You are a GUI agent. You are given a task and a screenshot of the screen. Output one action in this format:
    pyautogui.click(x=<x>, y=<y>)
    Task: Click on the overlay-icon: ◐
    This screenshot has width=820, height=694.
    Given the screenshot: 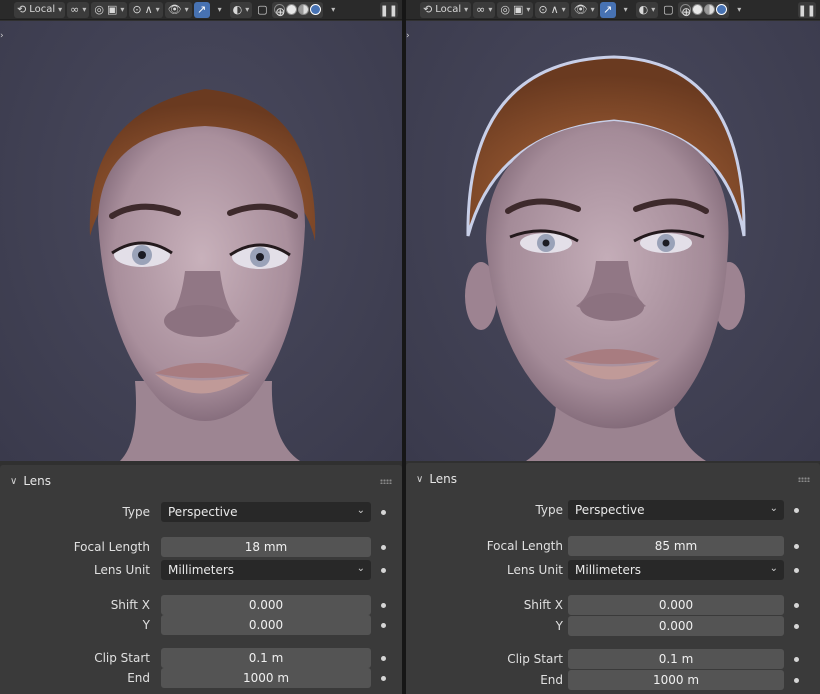 What is the action you would take?
    pyautogui.click(x=643, y=9)
    